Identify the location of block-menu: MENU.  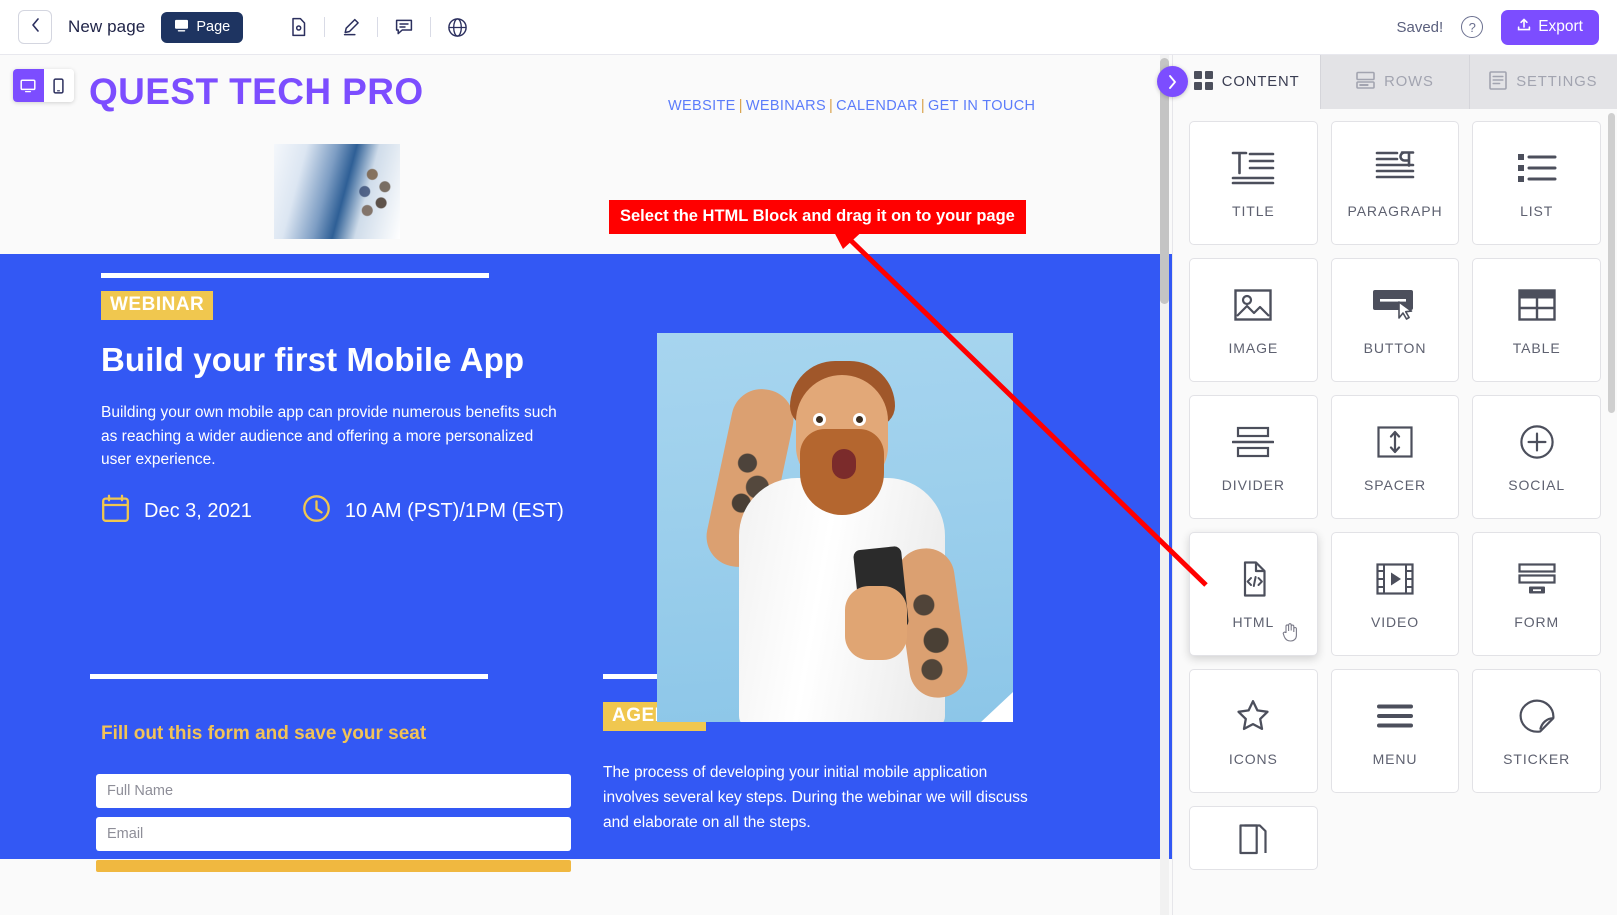
(1395, 731).